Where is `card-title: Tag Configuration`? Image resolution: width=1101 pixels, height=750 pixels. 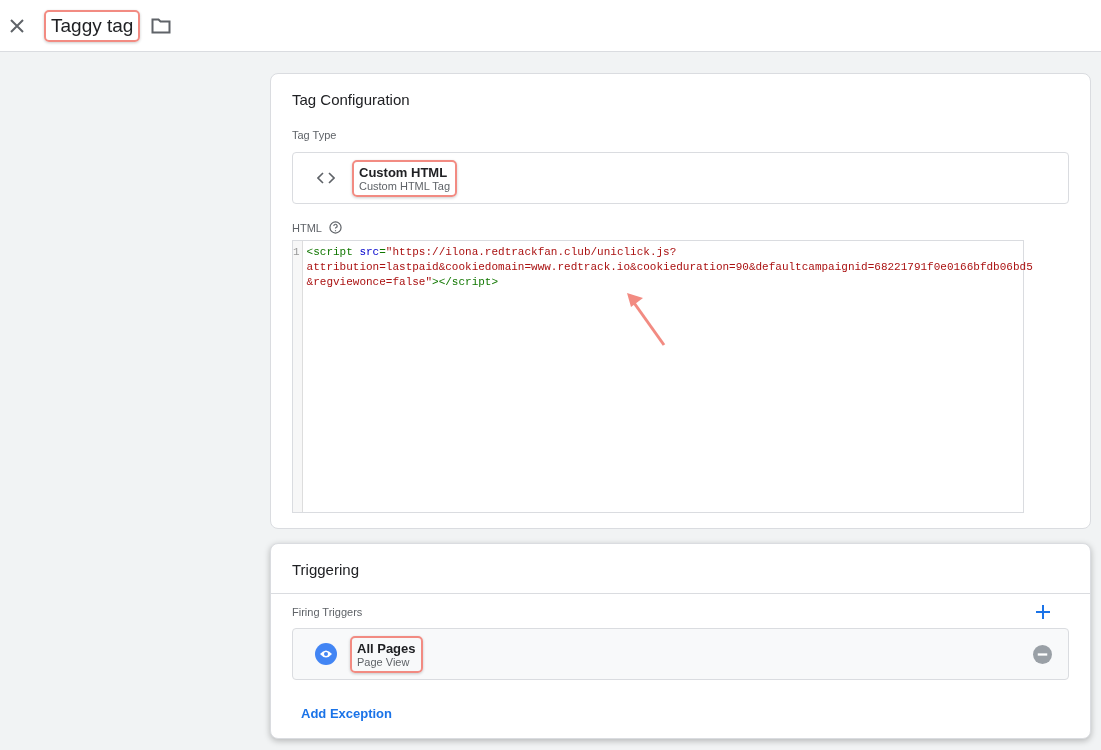 card-title: Tag Configuration is located at coordinates (351, 100).